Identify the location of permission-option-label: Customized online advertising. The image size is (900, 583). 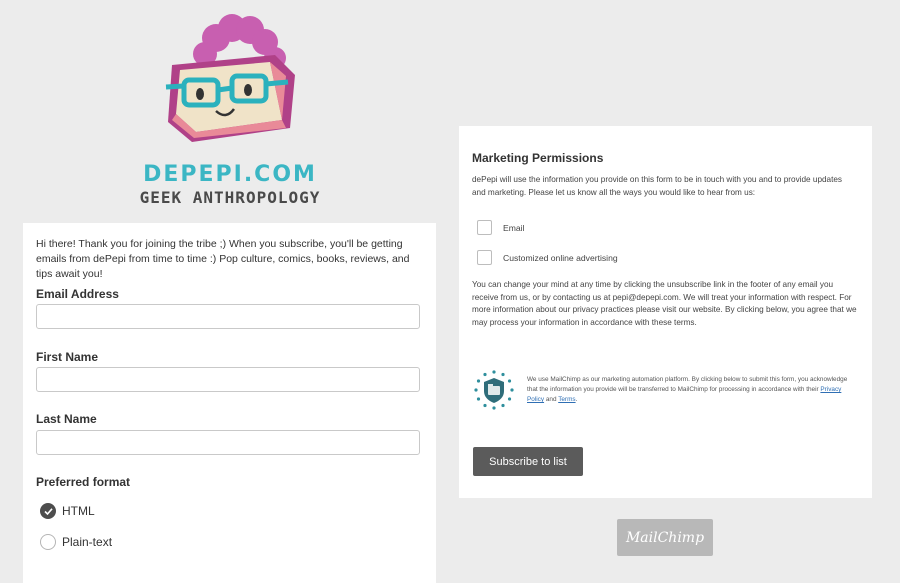
(560, 257).